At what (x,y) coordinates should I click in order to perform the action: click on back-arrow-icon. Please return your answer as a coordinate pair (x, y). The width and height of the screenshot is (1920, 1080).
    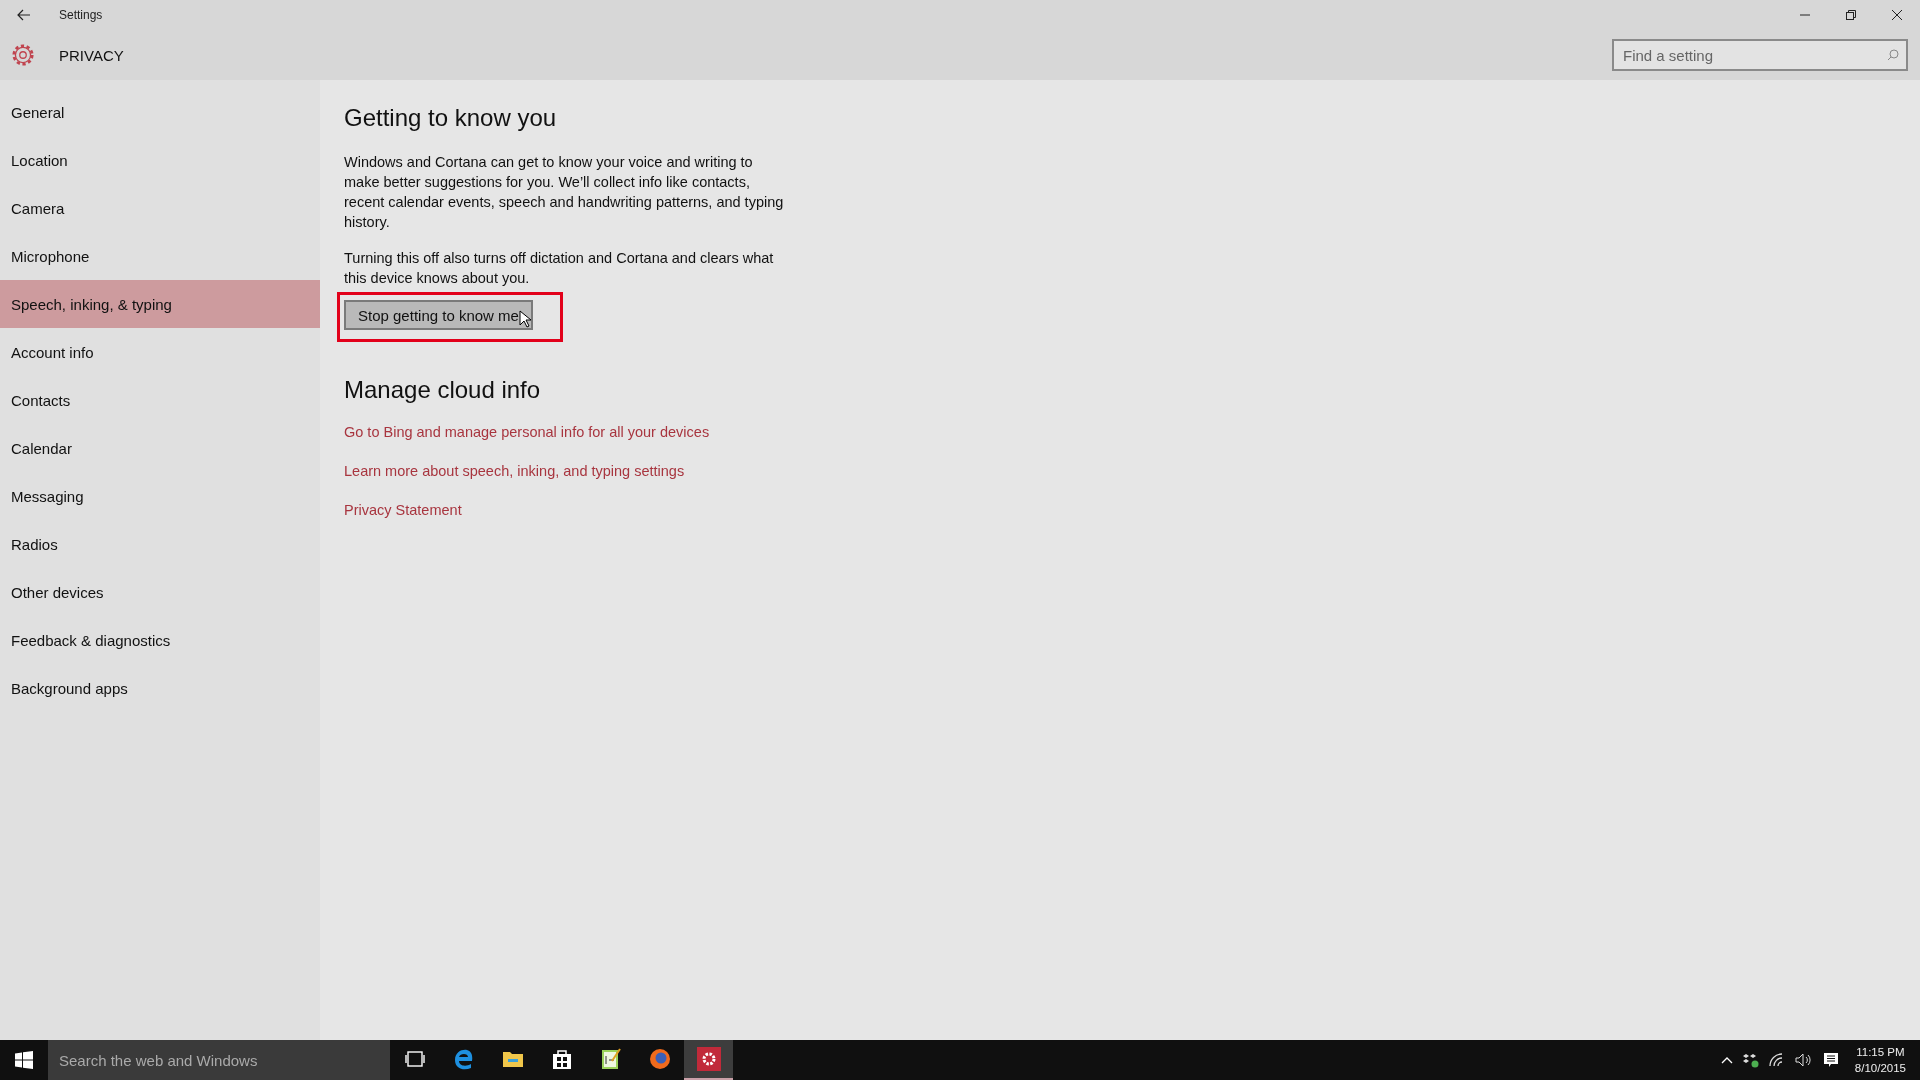
    Looking at the image, I should click on (24, 15).